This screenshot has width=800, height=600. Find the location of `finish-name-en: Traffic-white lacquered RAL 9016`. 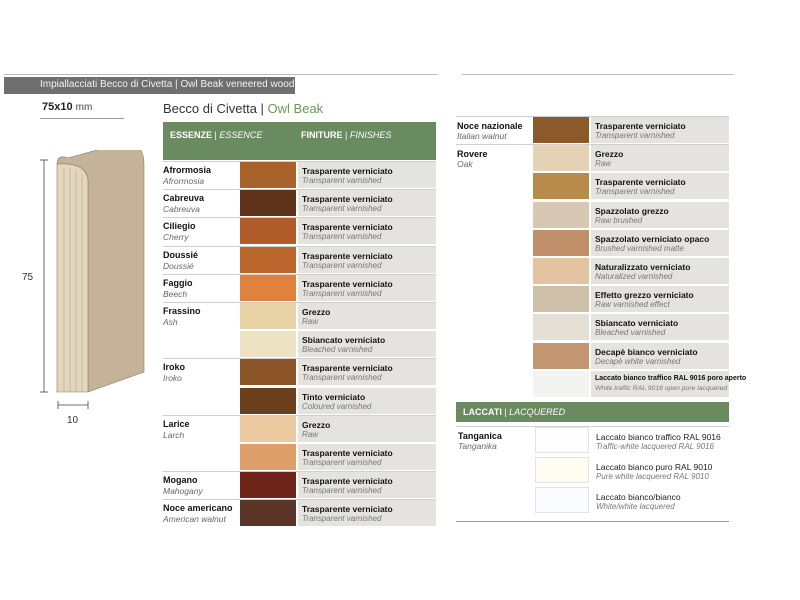

finish-name-en: Traffic-white lacquered RAL 9016 is located at coordinates (655, 446).